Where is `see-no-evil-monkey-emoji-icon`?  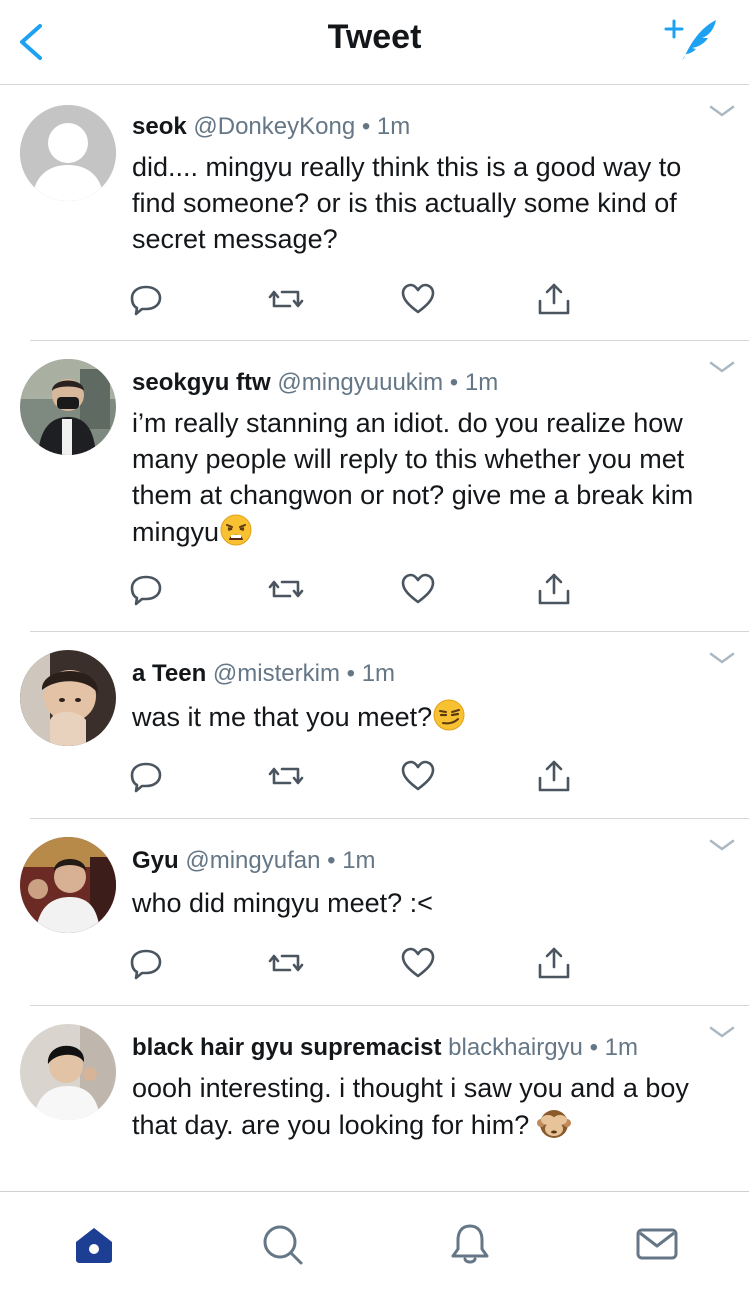
see-no-evil-monkey-emoji-icon is located at coordinates (553, 1124).